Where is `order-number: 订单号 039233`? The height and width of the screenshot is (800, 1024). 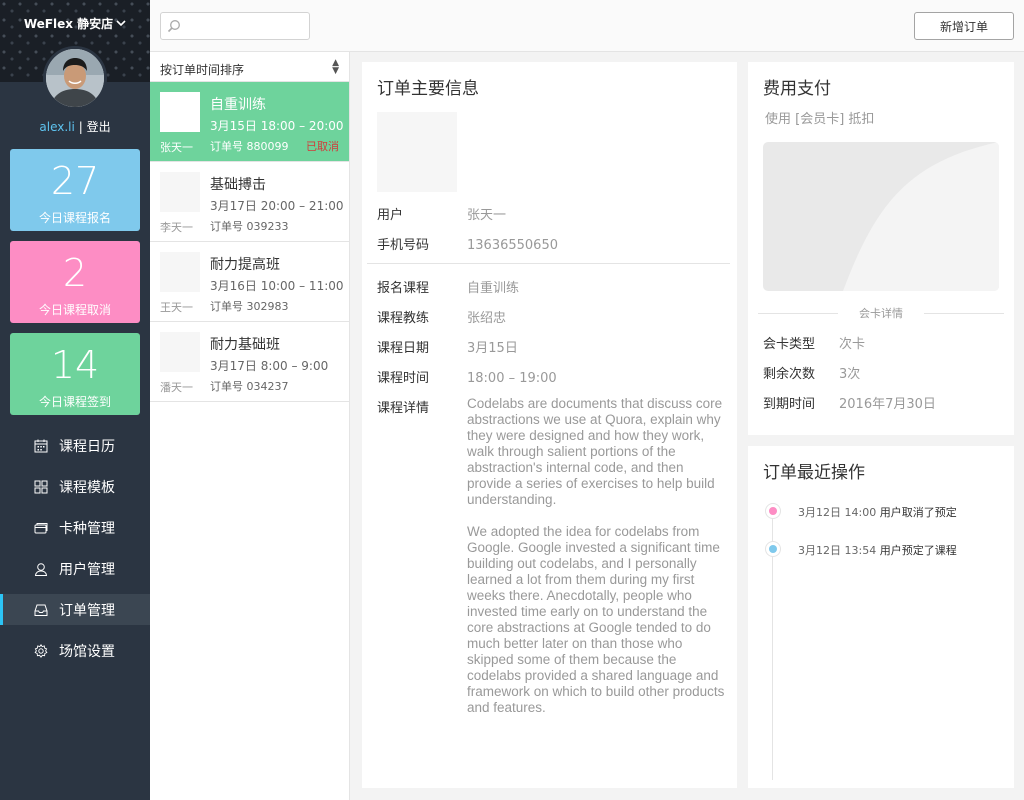
order-number: 订单号 039233 is located at coordinates (249, 226).